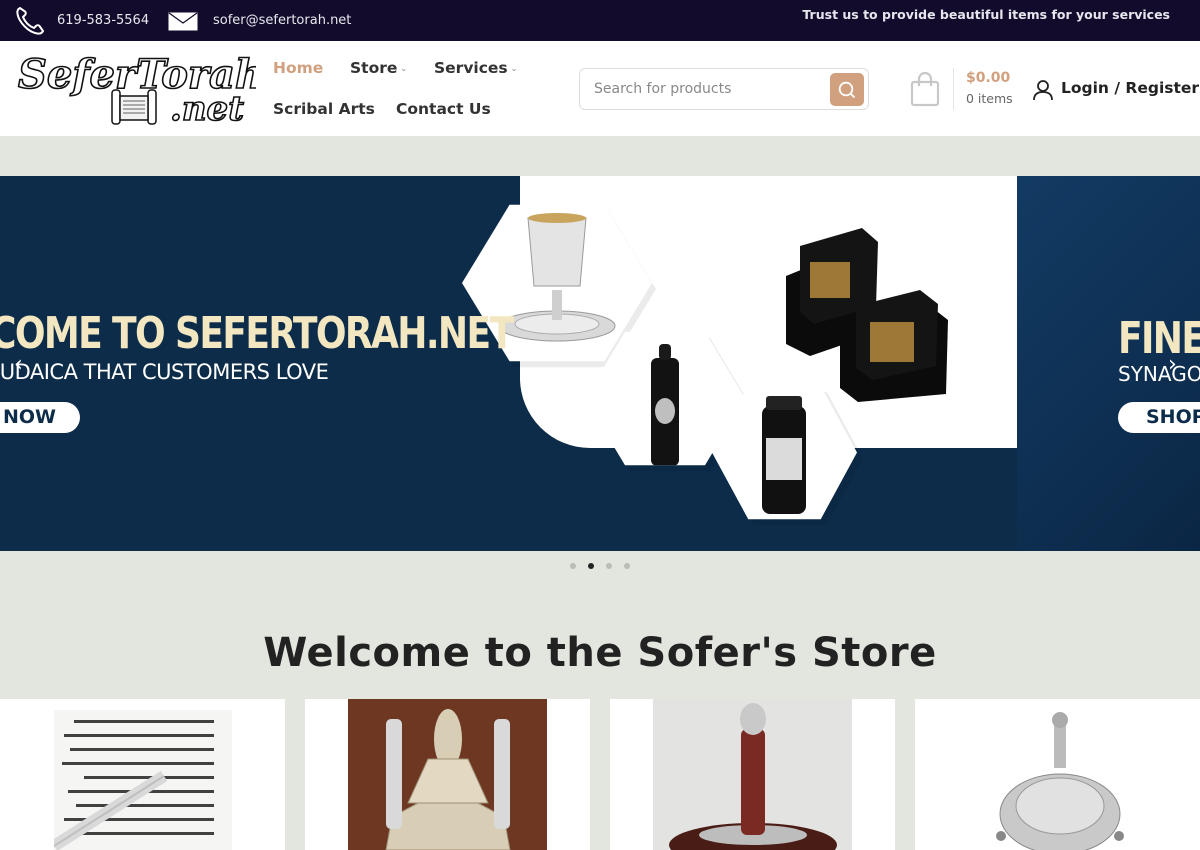 The image size is (1200, 850). Describe the element at coordinates (1130, 88) in the screenshot. I see `login-register-link: Login / Register` at that location.